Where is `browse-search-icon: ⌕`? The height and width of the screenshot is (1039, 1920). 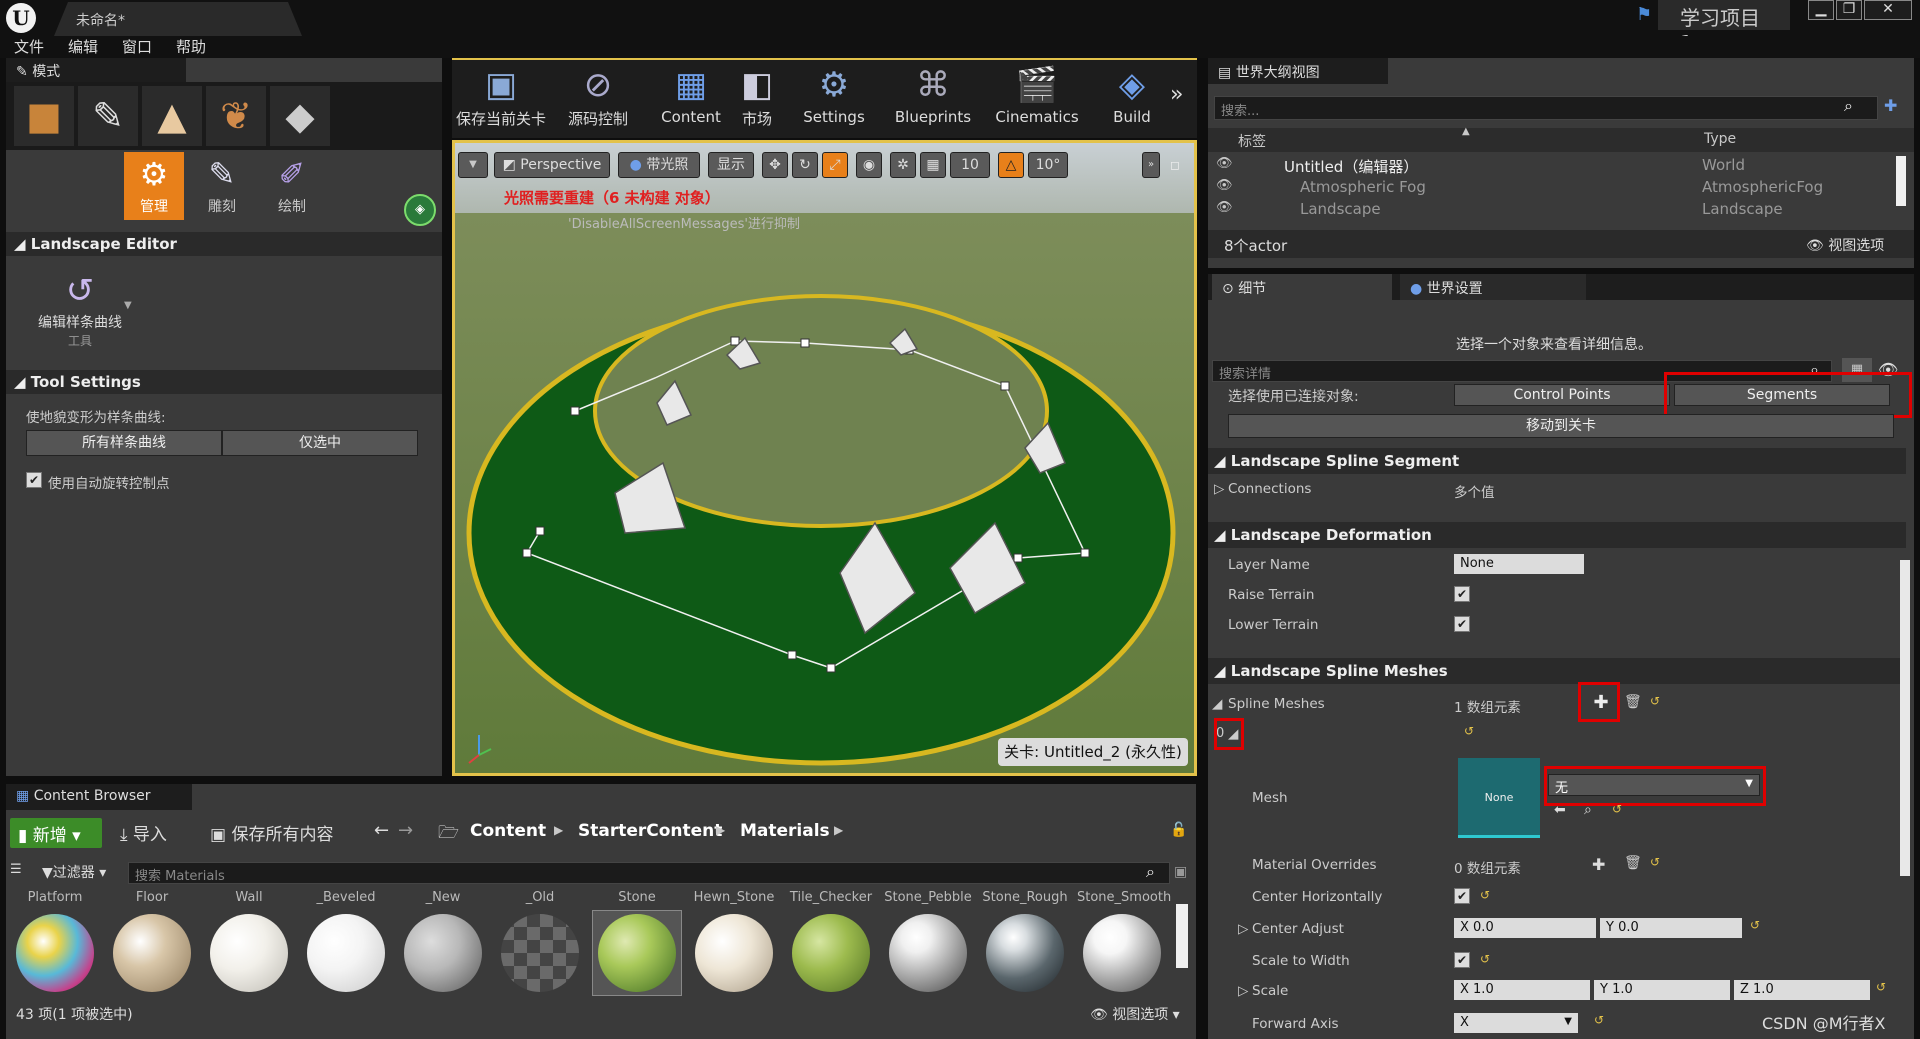 browse-search-icon: ⌕ is located at coordinates (1588, 810).